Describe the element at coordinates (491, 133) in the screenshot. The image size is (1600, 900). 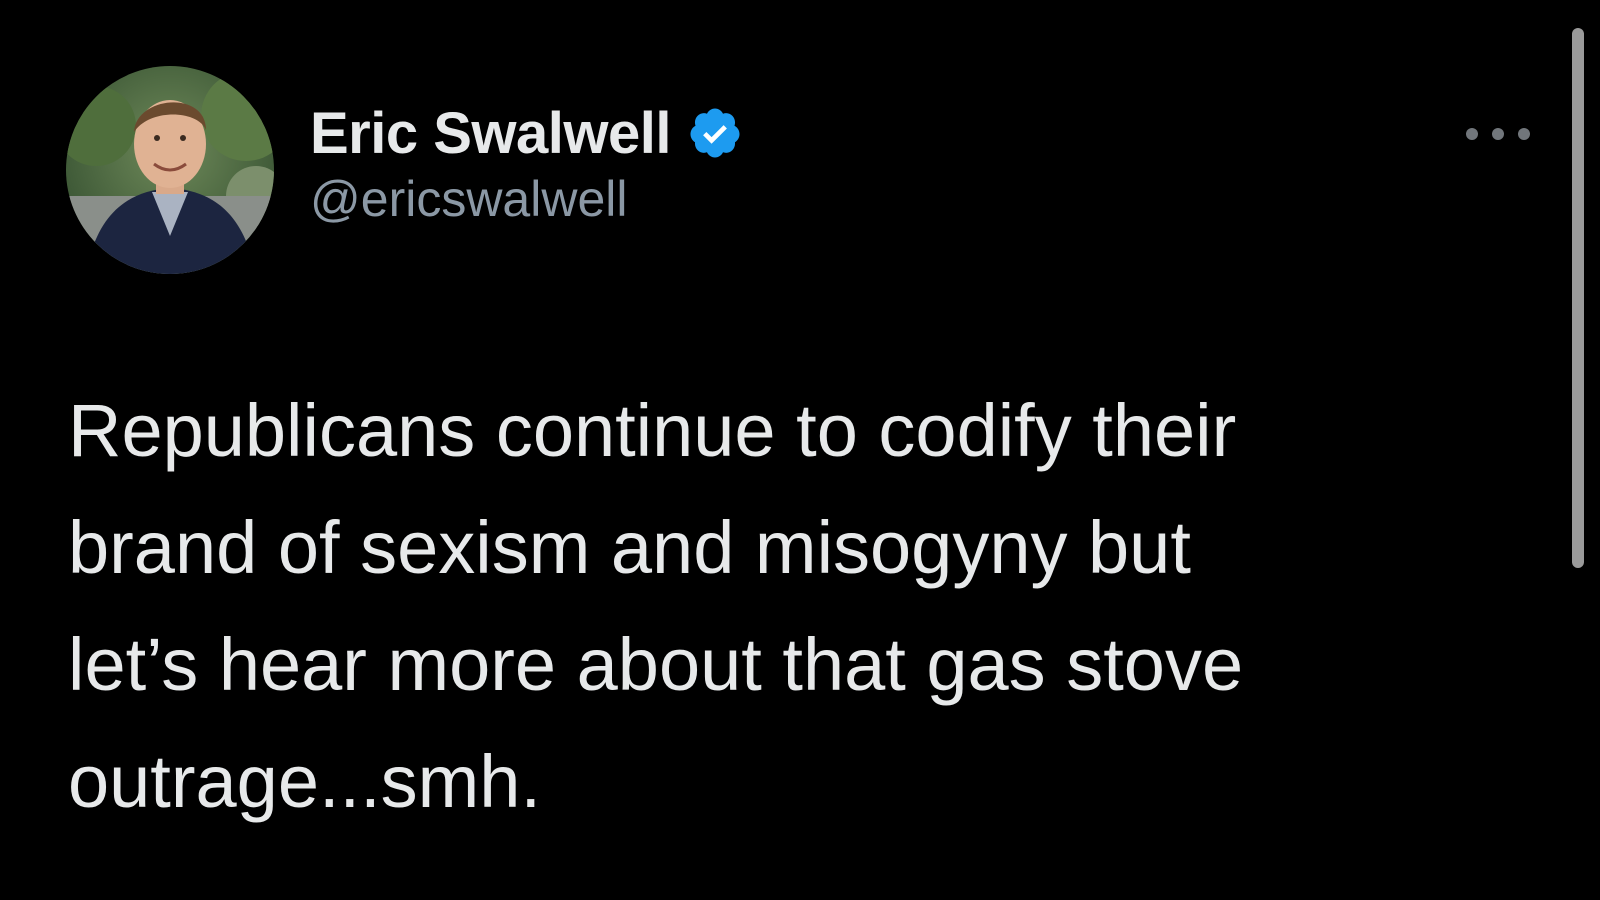
I see `display-name: Eric Swalwell` at that location.